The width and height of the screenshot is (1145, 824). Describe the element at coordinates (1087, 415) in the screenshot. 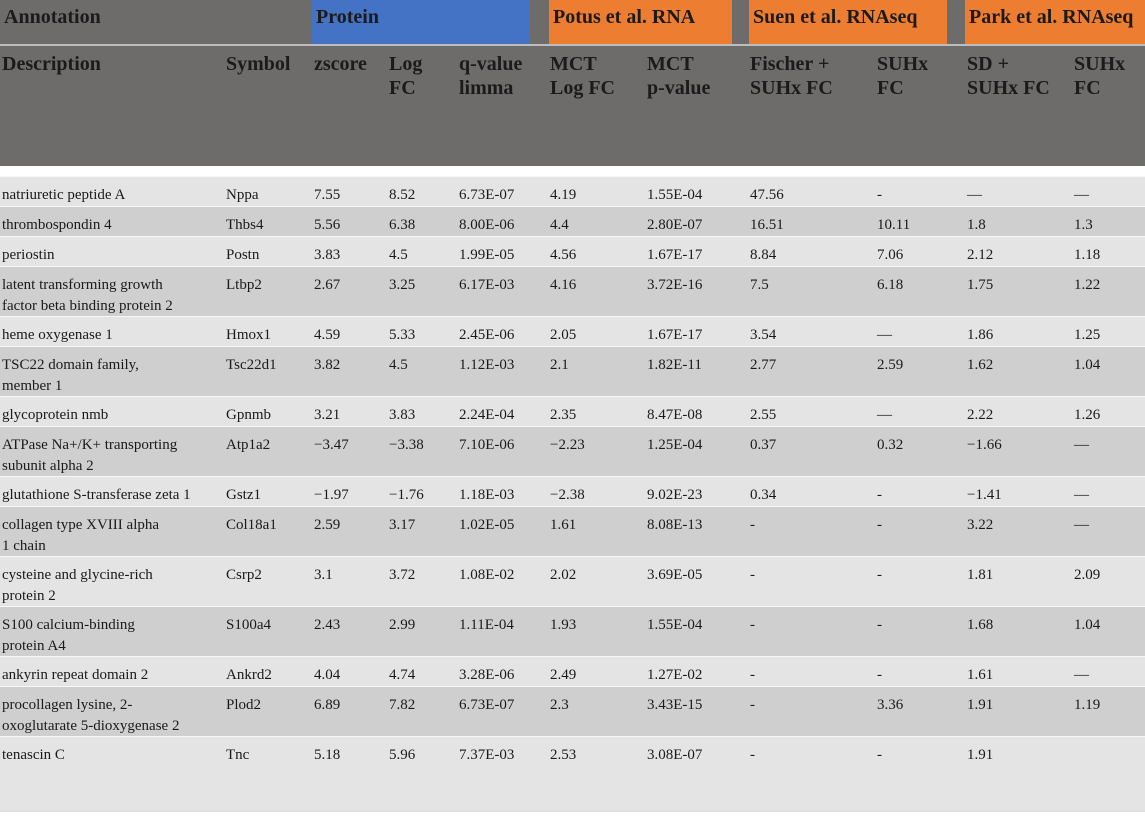

I see `cell-park-suhx-fc: 1.26` at that location.